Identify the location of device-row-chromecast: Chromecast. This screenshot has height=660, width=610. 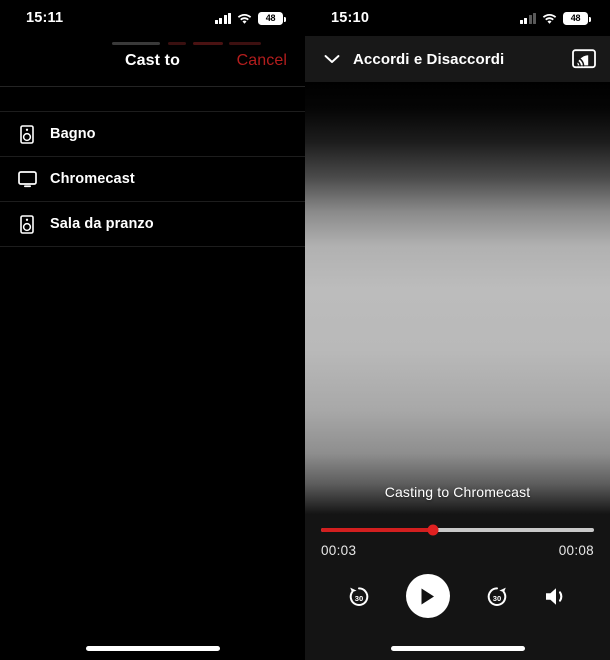
(152, 179).